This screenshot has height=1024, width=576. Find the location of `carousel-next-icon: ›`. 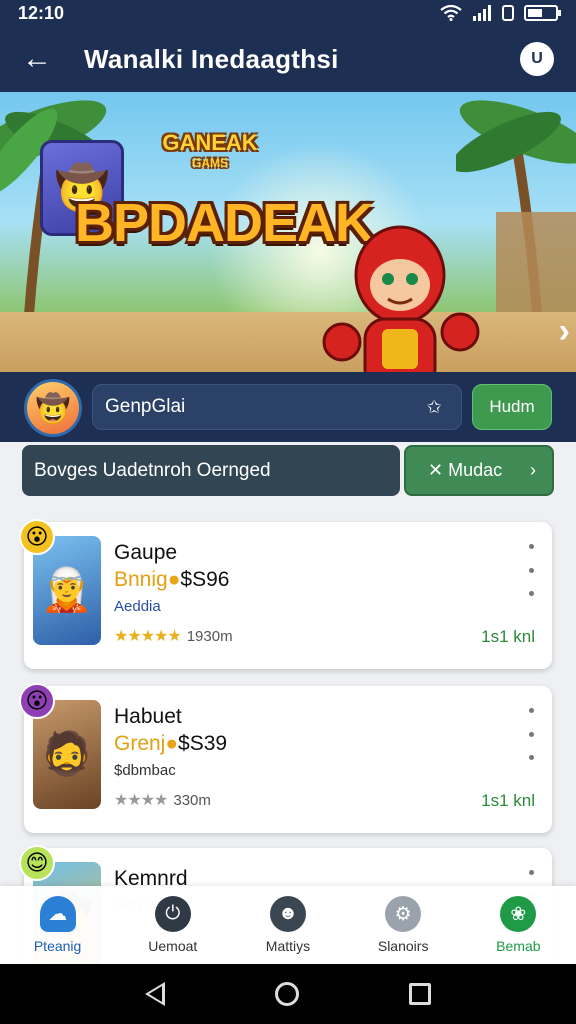

carousel-next-icon: › is located at coordinates (564, 331).